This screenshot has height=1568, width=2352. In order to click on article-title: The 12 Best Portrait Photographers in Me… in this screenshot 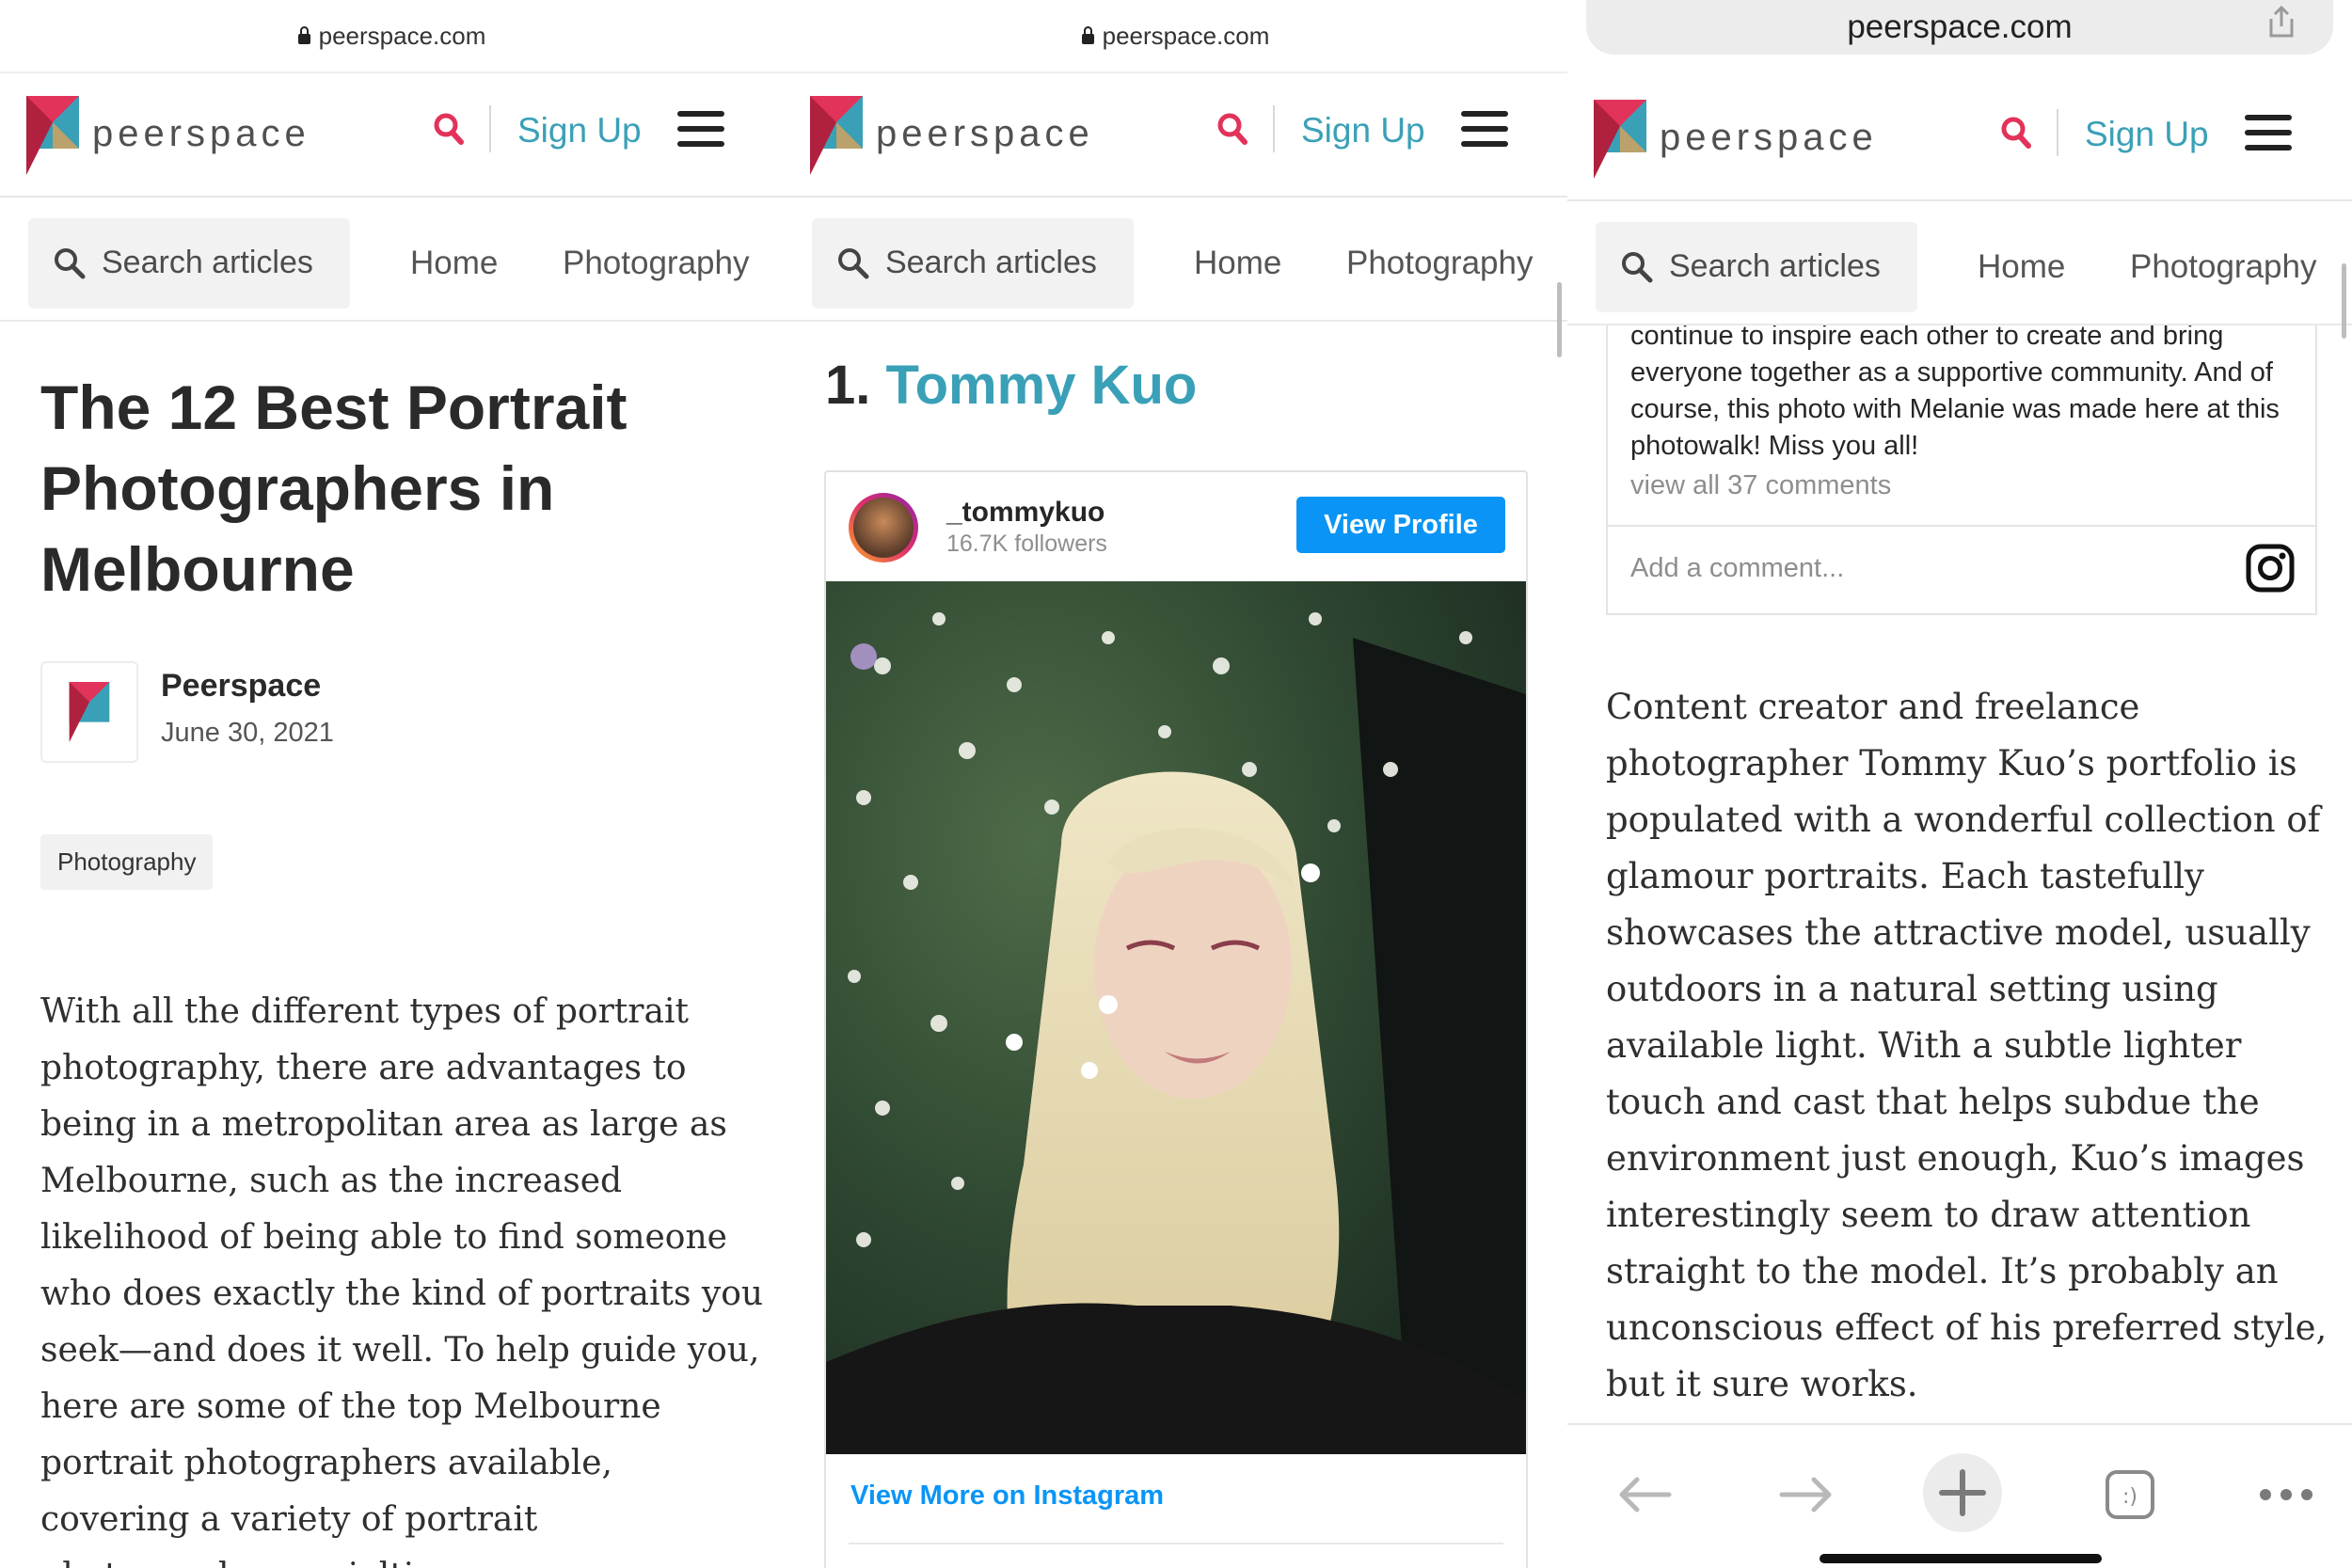, I will do `click(334, 488)`.